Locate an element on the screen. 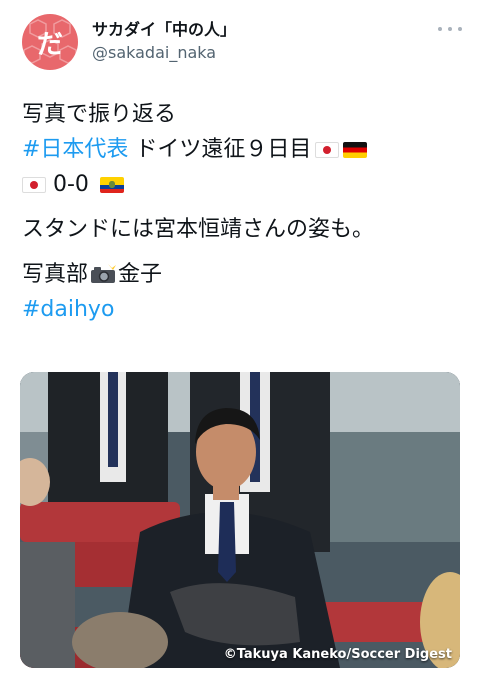 This screenshot has width=480, height=689. tweet-text-name: 金子 is located at coordinates (140, 274).